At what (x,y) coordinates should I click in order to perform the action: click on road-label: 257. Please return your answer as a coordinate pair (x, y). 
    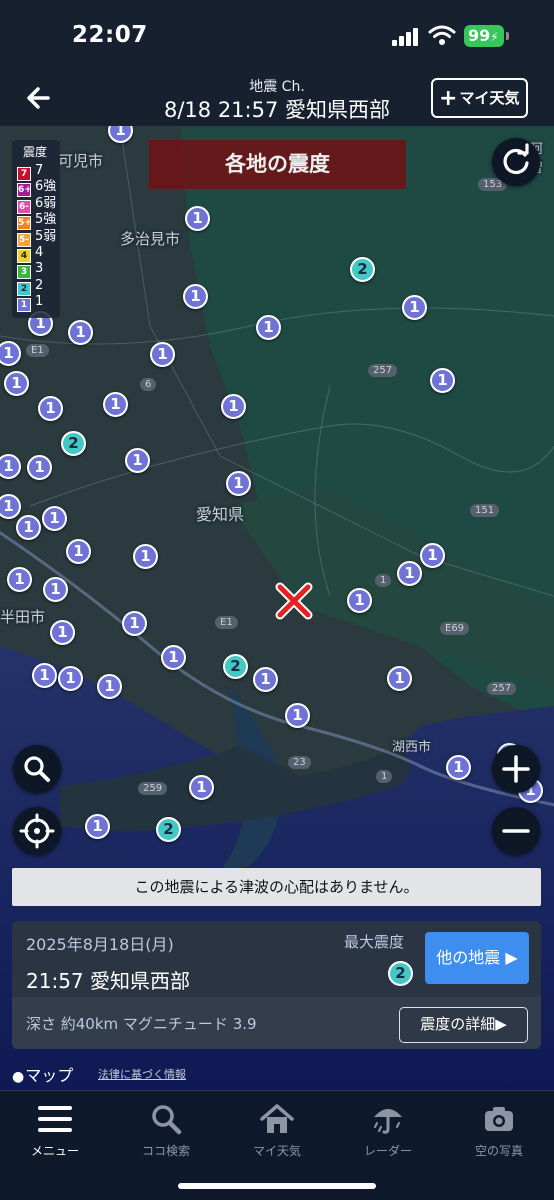
    Looking at the image, I should click on (383, 370).